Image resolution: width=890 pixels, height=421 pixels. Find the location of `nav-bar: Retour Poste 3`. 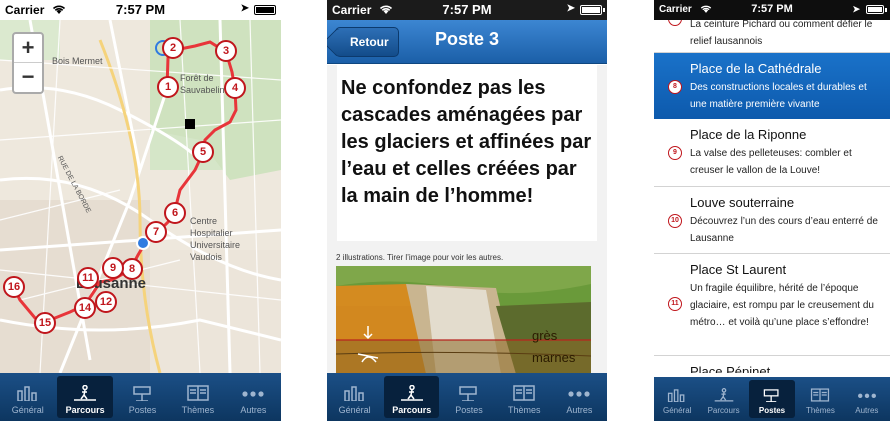

nav-bar: Retour Poste 3 is located at coordinates (467, 42).